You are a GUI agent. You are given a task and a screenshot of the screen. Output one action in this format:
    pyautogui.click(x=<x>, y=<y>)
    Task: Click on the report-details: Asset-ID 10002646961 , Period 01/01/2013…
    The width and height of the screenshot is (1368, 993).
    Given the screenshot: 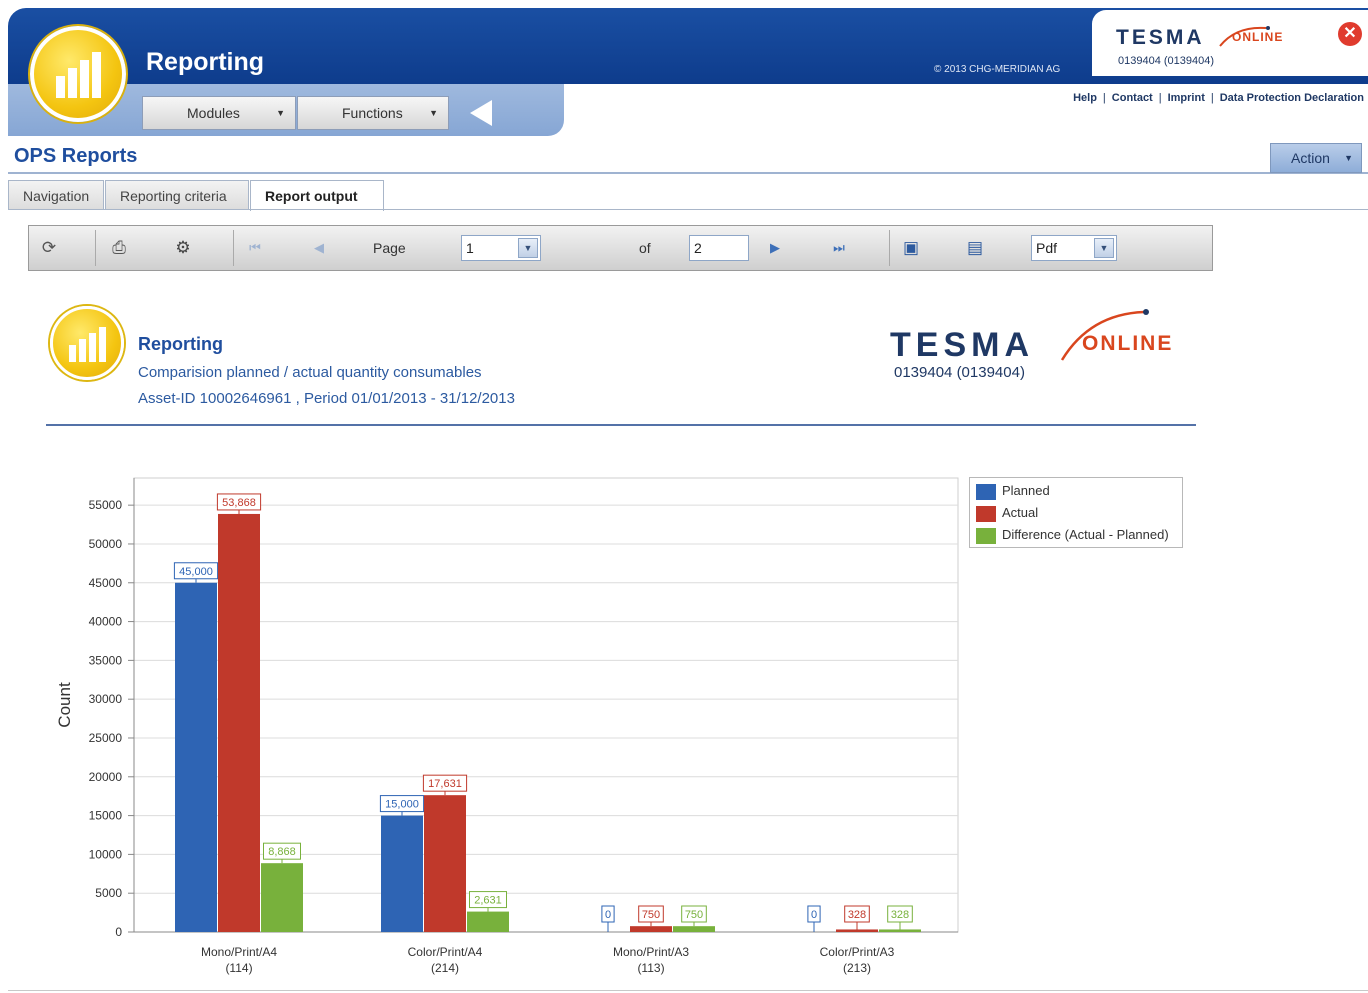 What is the action you would take?
    pyautogui.click(x=326, y=398)
    